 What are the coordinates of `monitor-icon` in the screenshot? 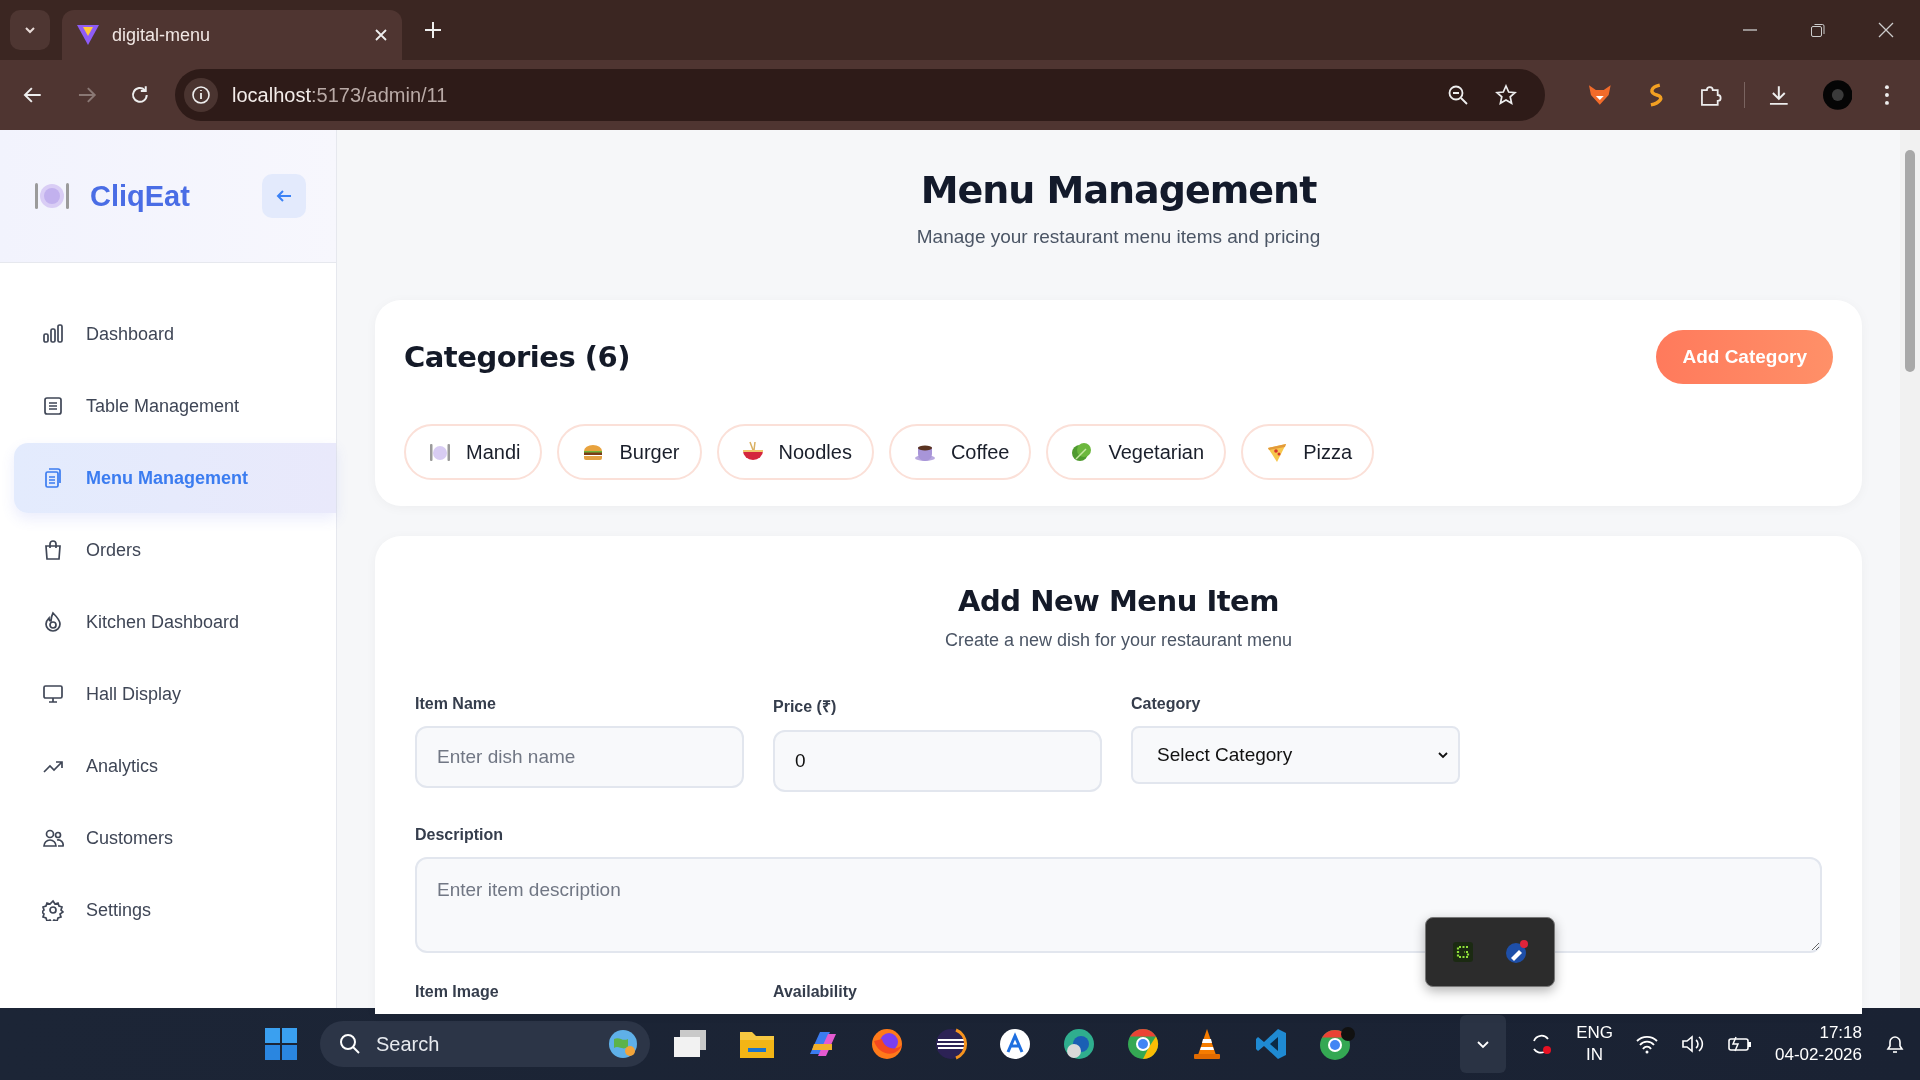 It's located at (53, 694).